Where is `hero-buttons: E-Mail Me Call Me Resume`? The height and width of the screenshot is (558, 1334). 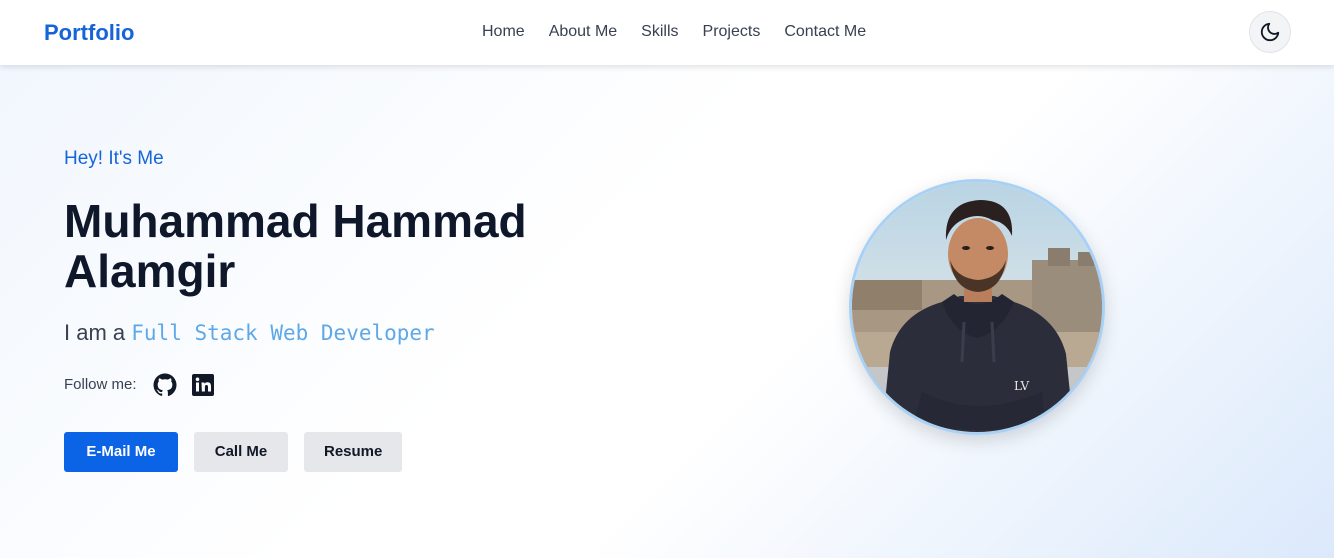
hero-buttons: E-Mail Me Call Me Resume is located at coordinates (233, 452).